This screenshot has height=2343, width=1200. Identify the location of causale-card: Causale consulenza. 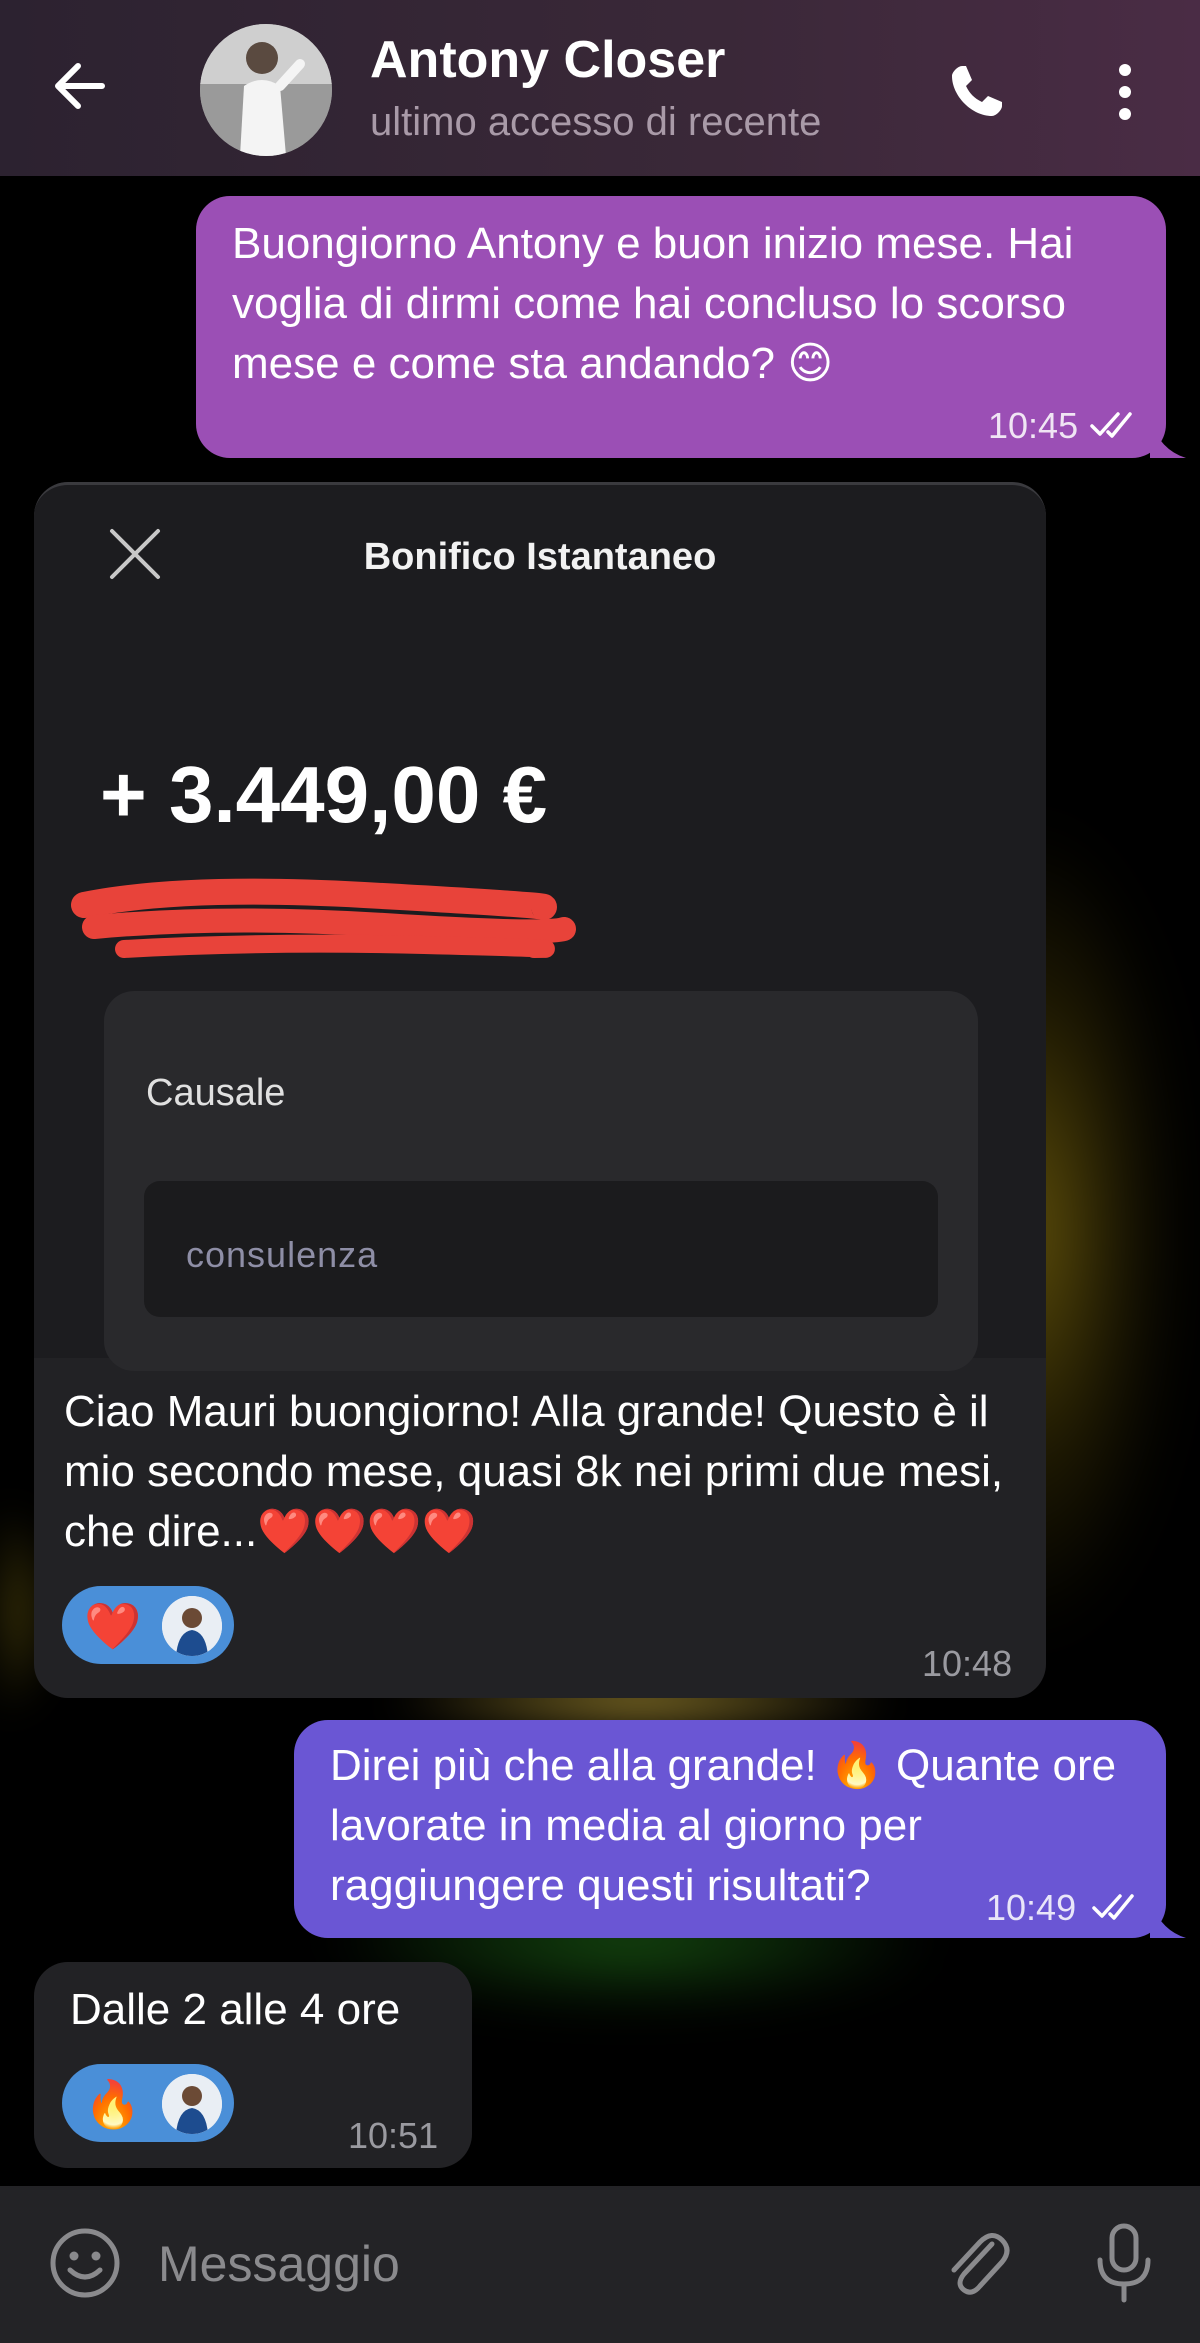
(541, 1181).